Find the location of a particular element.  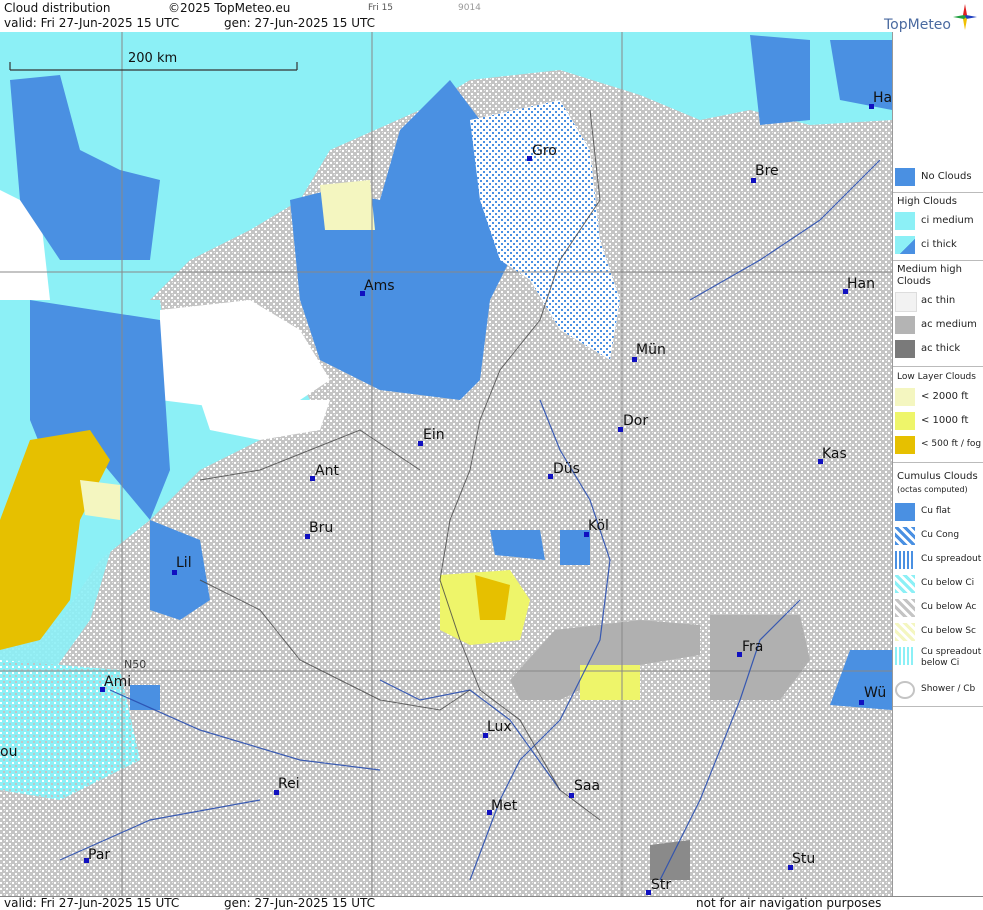

generated-time: gen: 27-Jun-2025 15 UTC is located at coordinates (300, 23).